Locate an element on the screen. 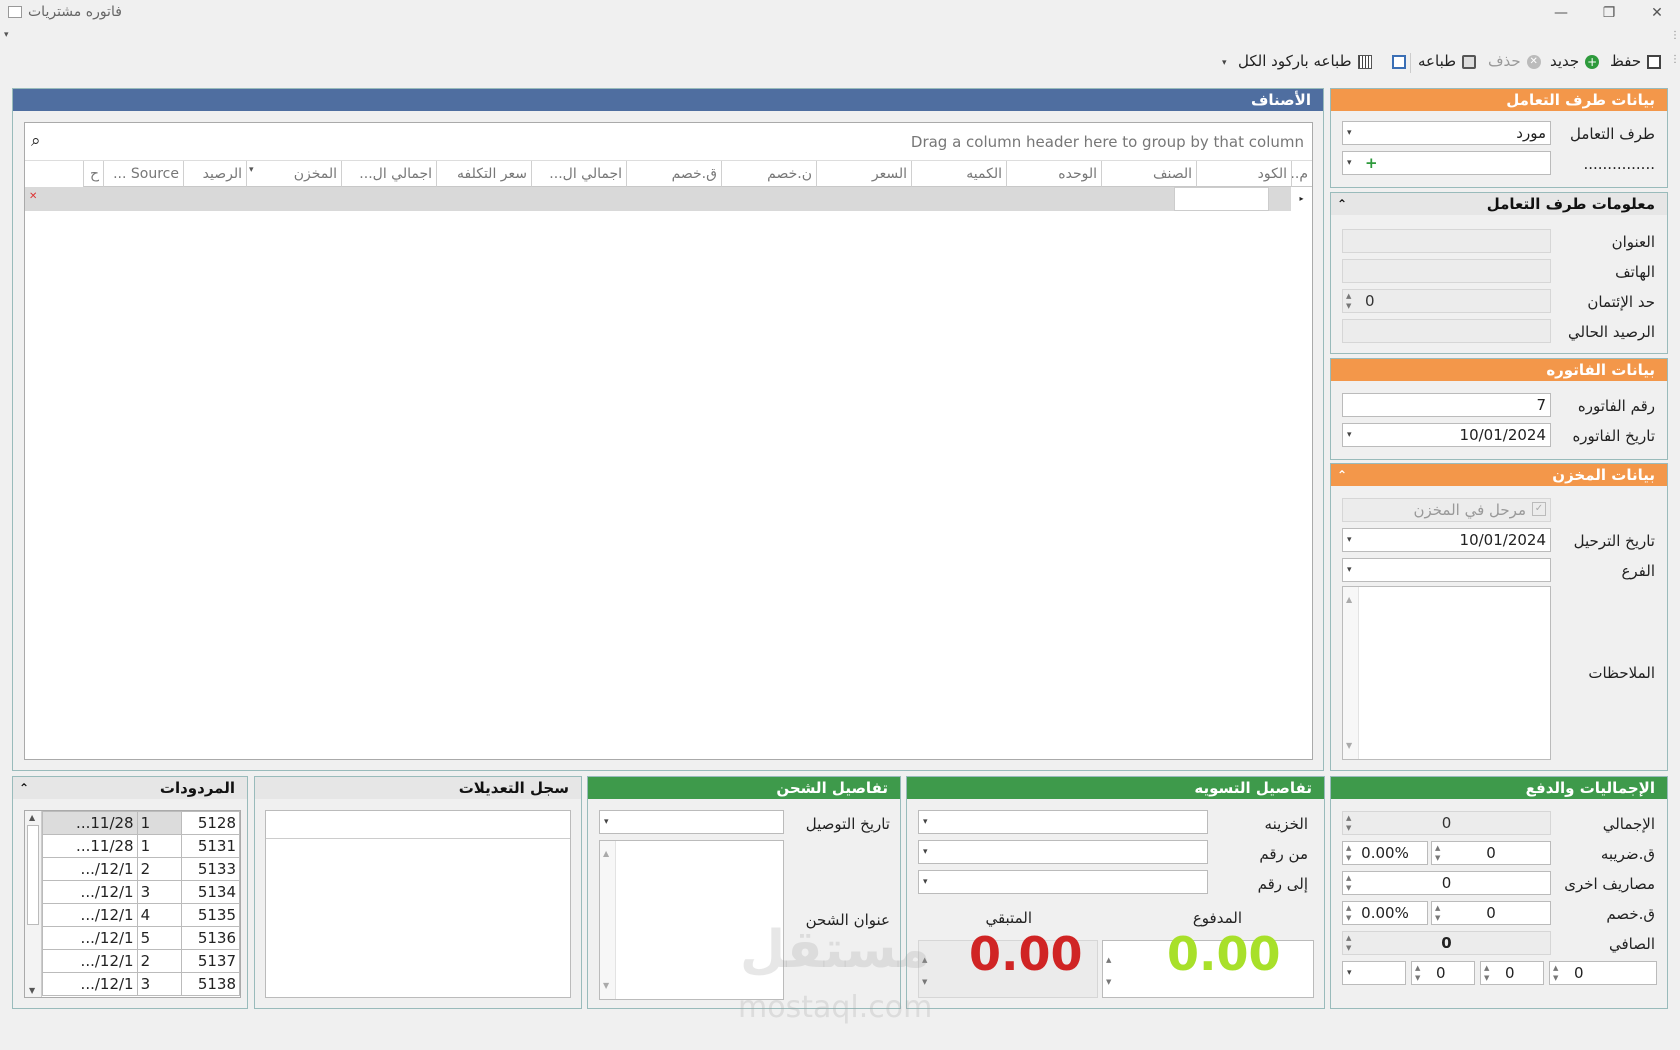  returns-header: ⌃ المردودات is located at coordinates (130, 788).